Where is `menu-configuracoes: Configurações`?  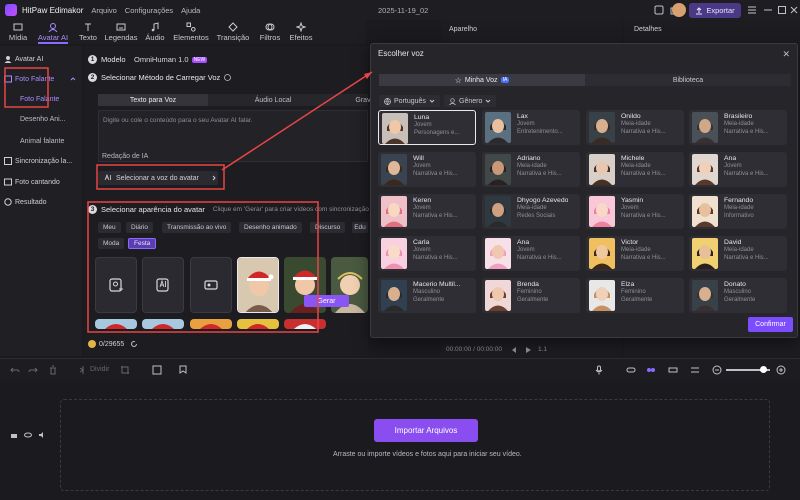
menu-configuracoes: Configurações is located at coordinates (149, 10).